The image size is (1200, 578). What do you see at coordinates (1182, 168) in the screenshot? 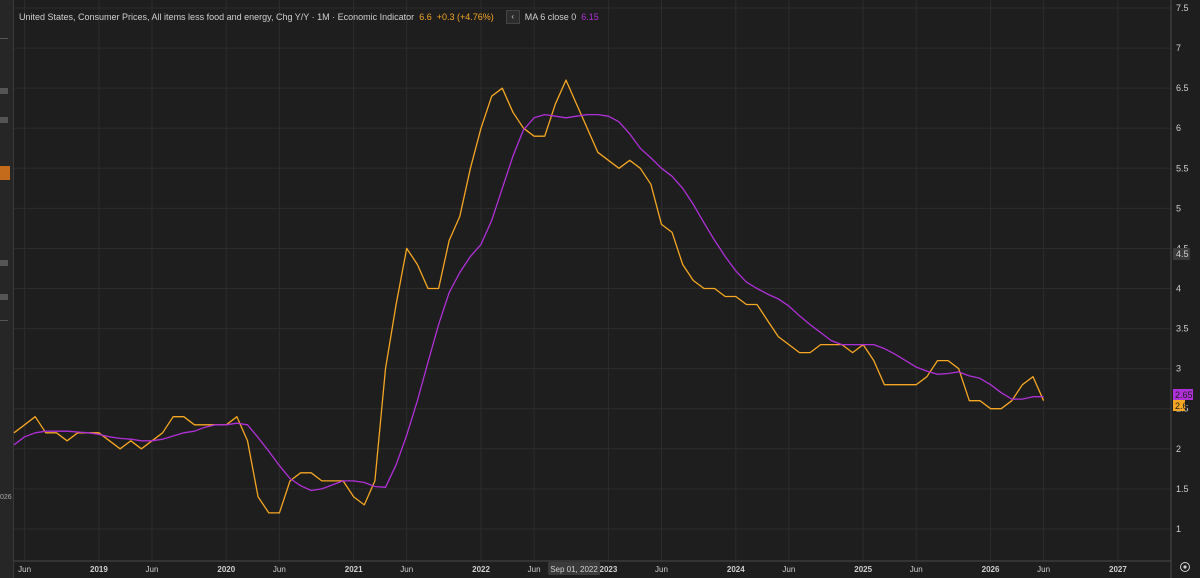
I see `y-tick-label: 5.5` at bounding box center [1182, 168].